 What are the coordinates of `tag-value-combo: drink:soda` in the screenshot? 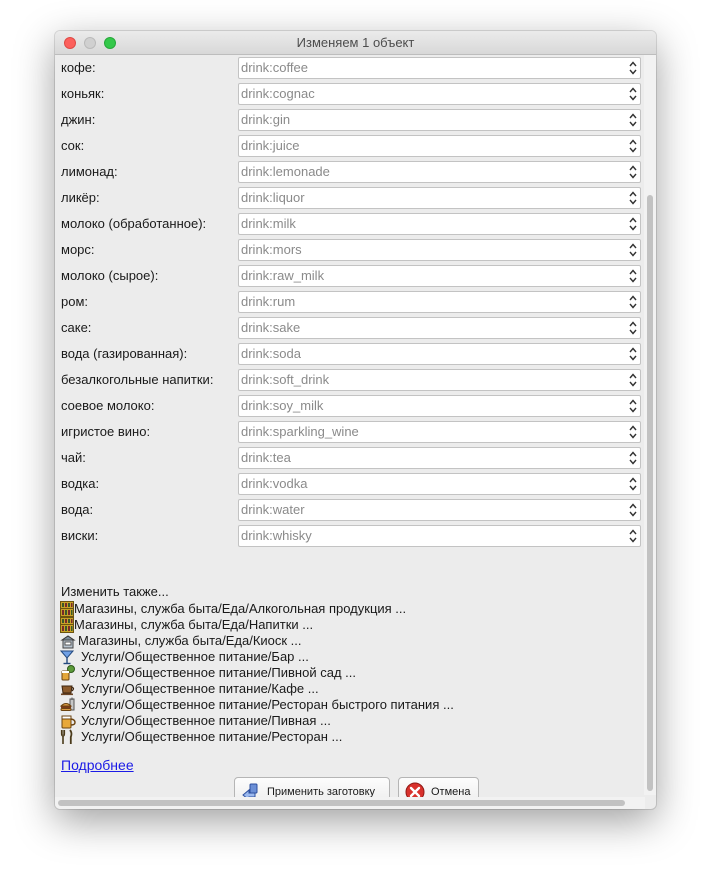 It's located at (439, 354).